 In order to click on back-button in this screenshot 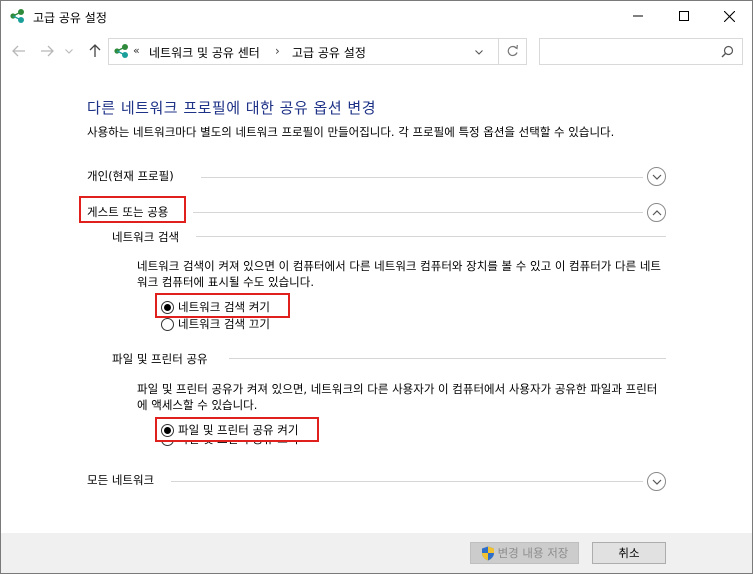, I will do `click(19, 51)`.